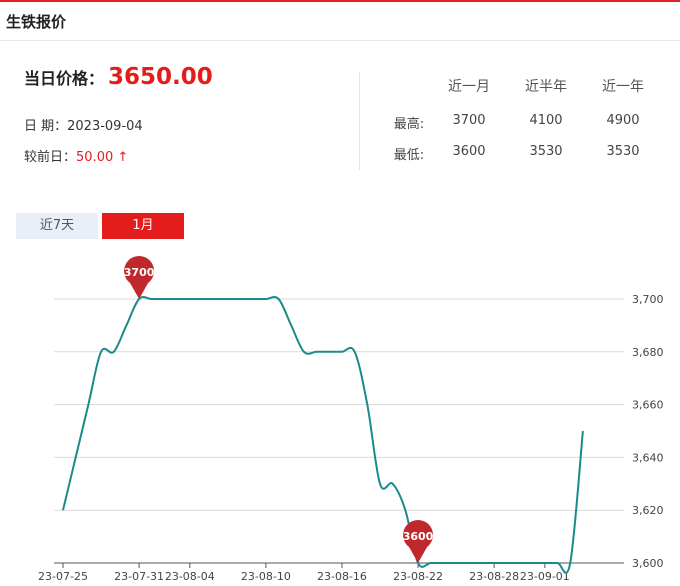 This screenshot has height=586, width=680. I want to click on y-tick-label: 3,620, so click(648, 510).